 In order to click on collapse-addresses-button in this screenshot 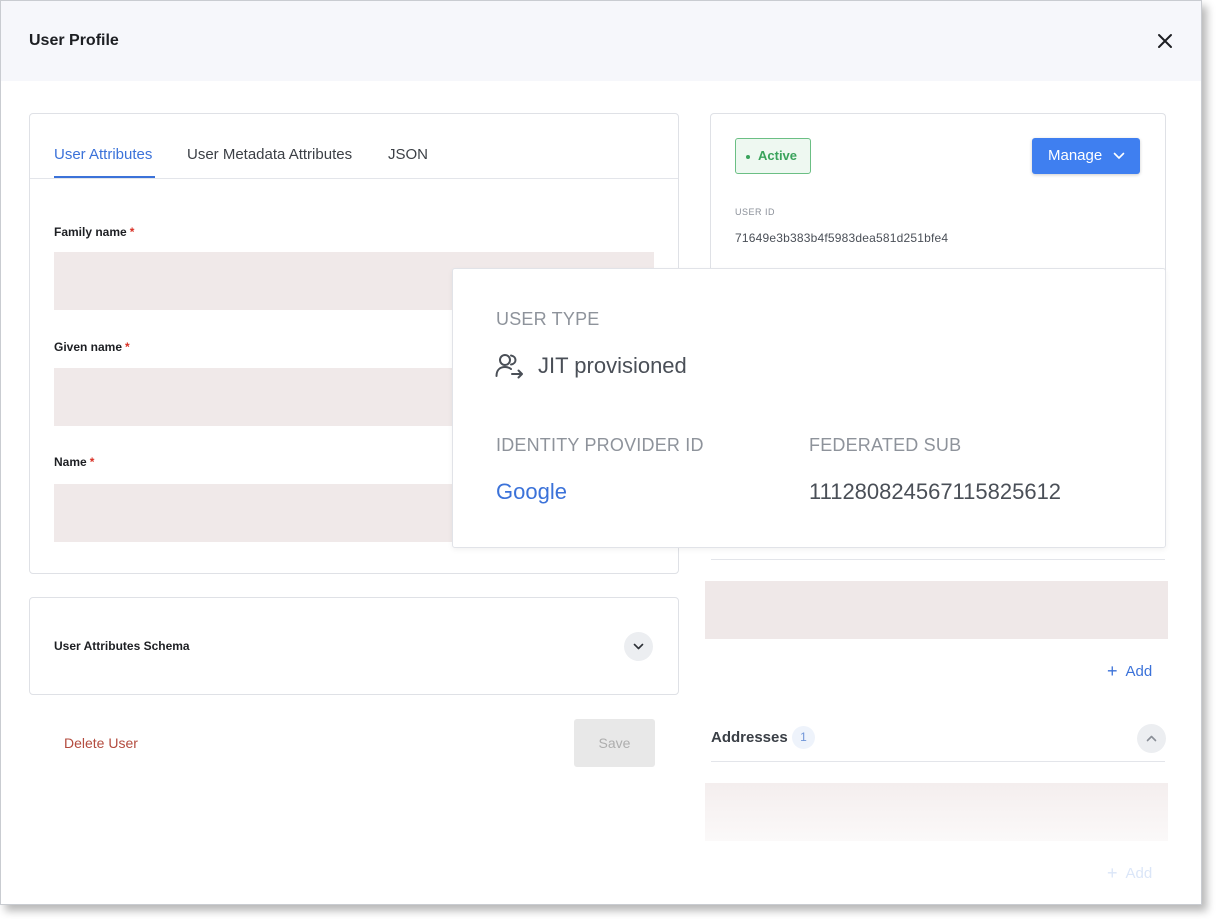, I will do `click(1151, 738)`.